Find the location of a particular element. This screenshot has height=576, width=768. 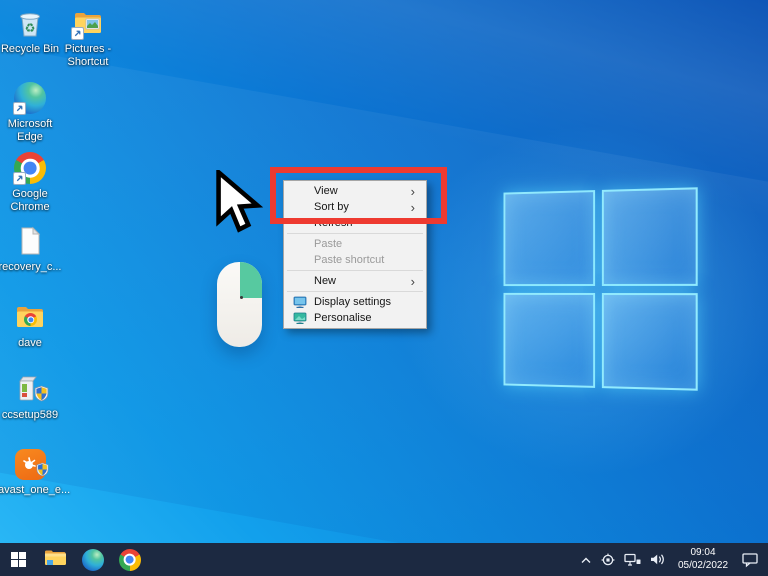

menu-item-label: Paste shortcut is located at coordinates (349, 260).